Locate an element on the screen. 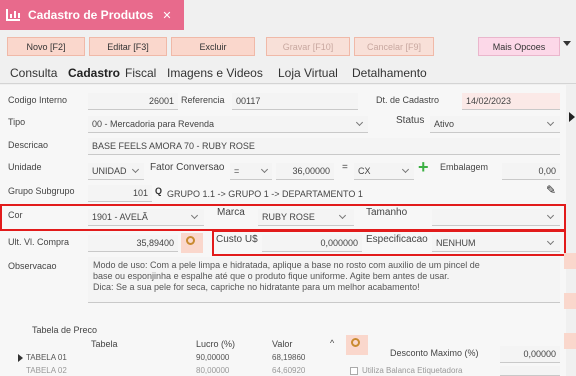 The image size is (576, 376). tamanho-select is located at coordinates (496, 217).